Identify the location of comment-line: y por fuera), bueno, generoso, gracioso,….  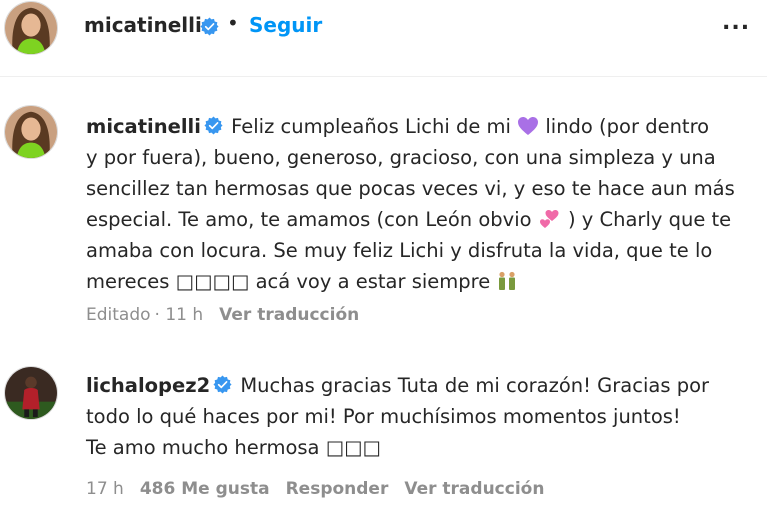
(401, 157).